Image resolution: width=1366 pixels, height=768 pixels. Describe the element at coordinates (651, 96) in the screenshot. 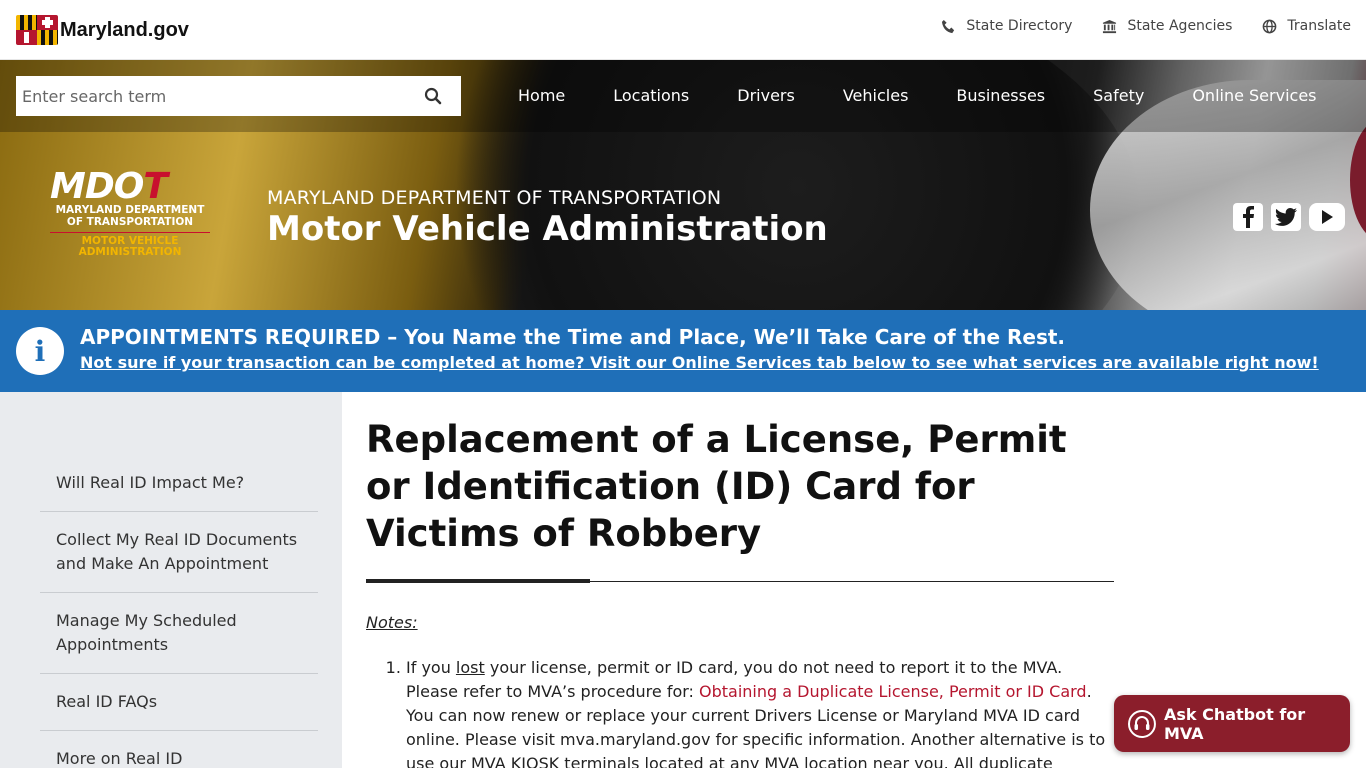

I see `nav-locations: Locations` at that location.